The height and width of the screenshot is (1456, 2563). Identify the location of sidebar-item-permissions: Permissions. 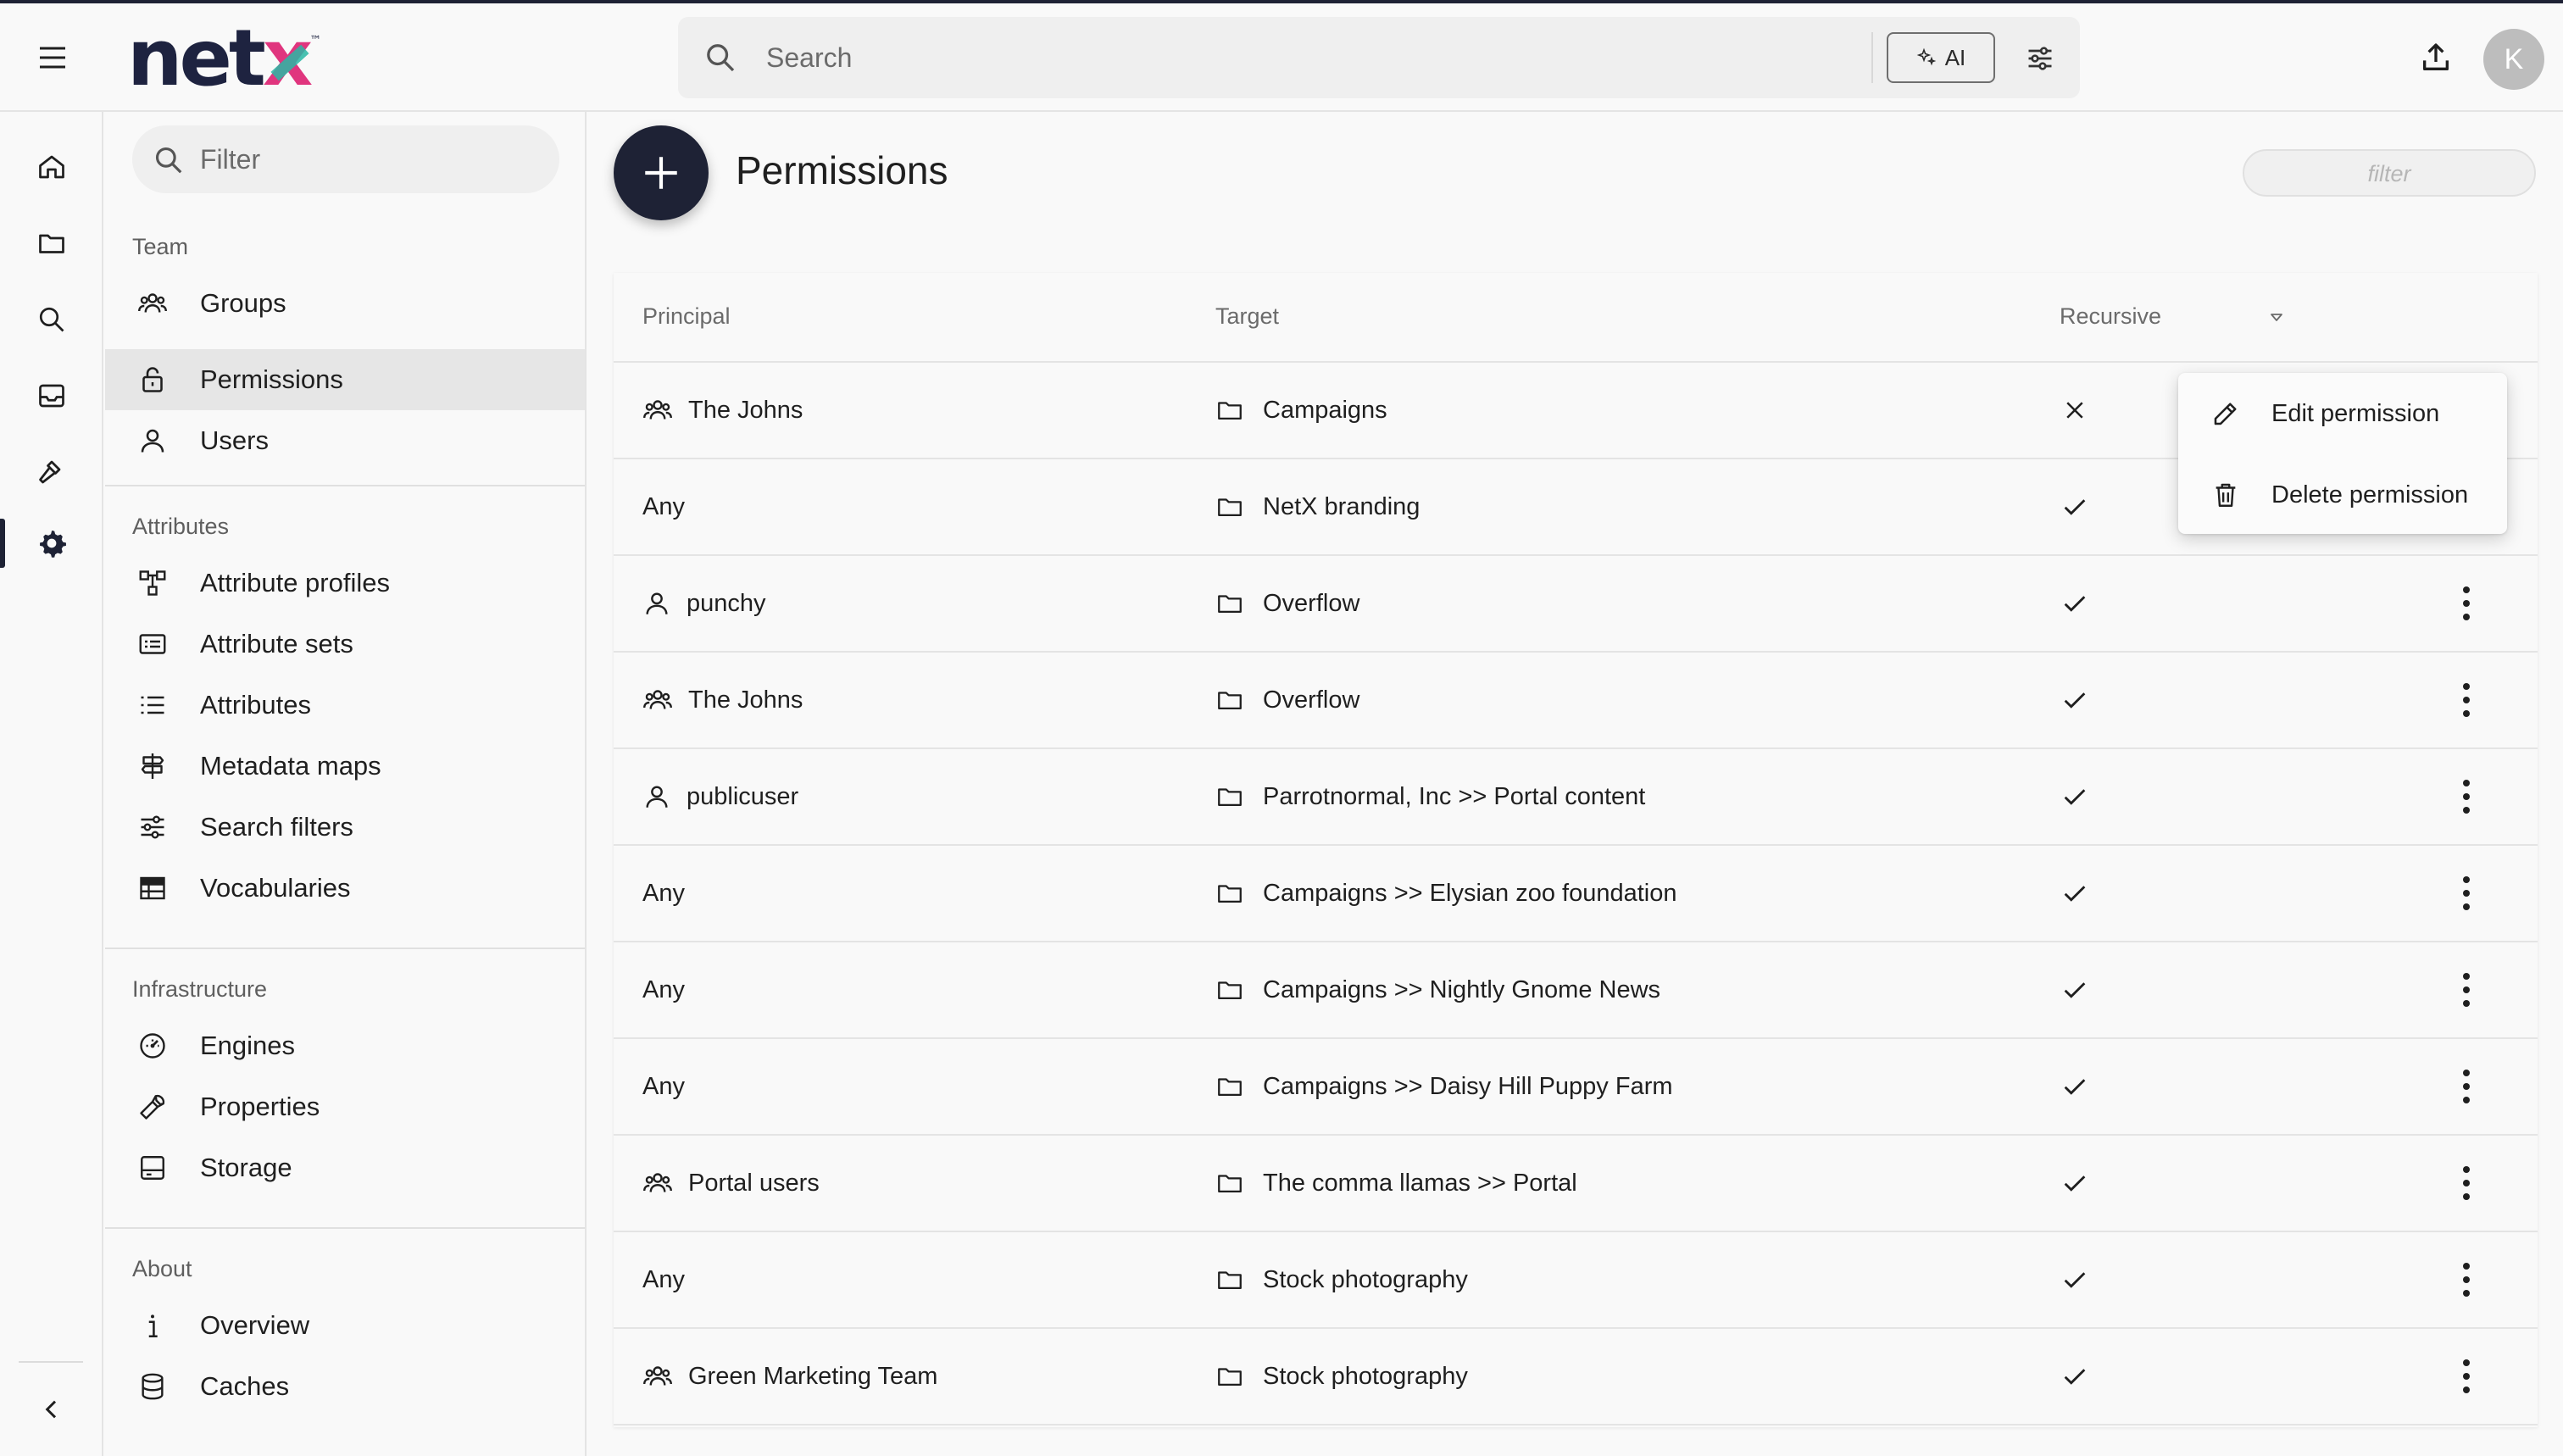
(345, 379).